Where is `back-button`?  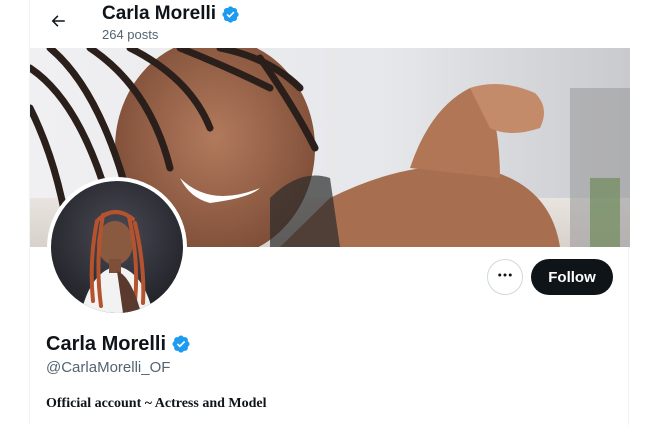
back-button is located at coordinates (58, 23).